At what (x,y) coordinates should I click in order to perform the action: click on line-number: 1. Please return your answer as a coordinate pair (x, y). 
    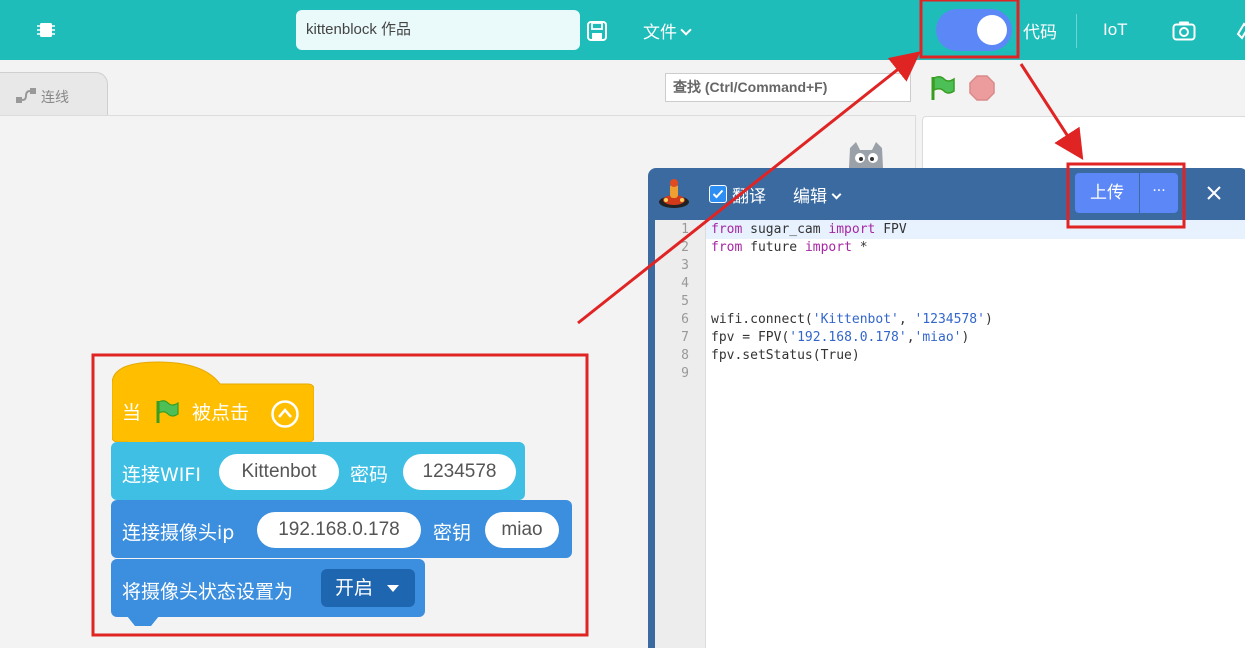
    Looking at the image, I should click on (685, 229).